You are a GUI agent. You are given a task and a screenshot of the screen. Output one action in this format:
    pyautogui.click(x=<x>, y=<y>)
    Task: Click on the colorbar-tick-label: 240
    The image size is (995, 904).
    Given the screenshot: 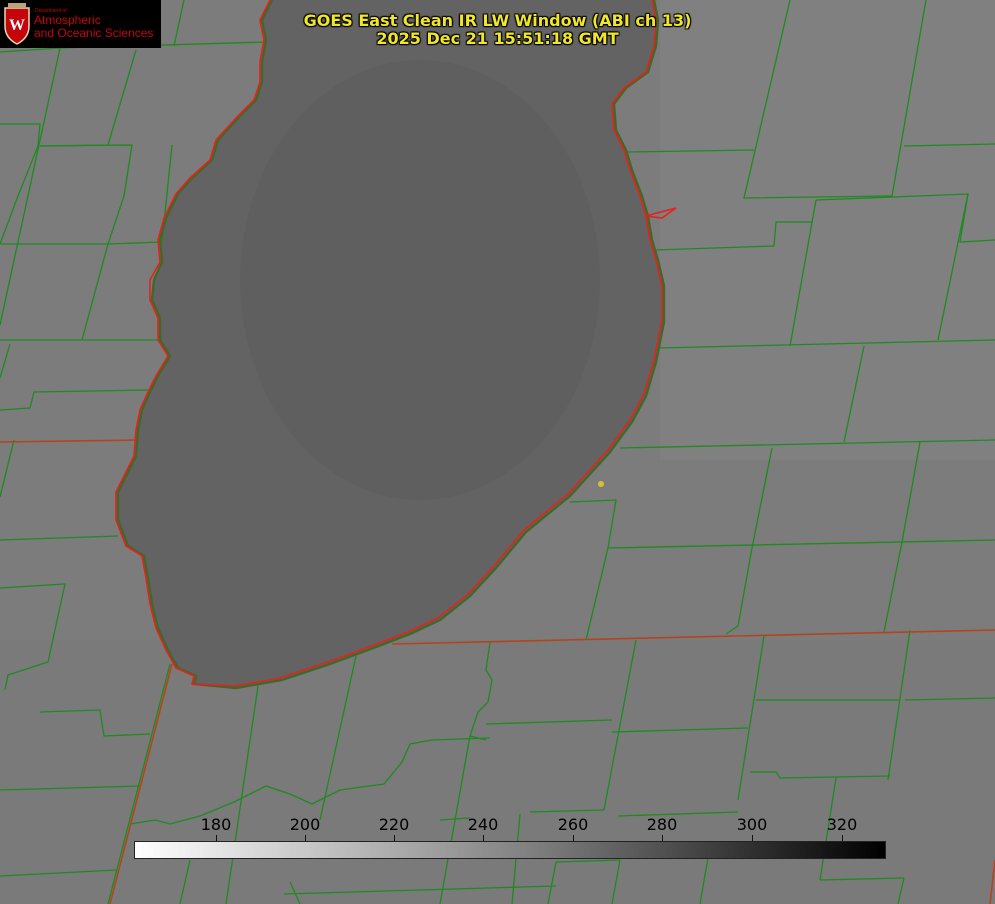 What is the action you would take?
    pyautogui.click(x=483, y=824)
    